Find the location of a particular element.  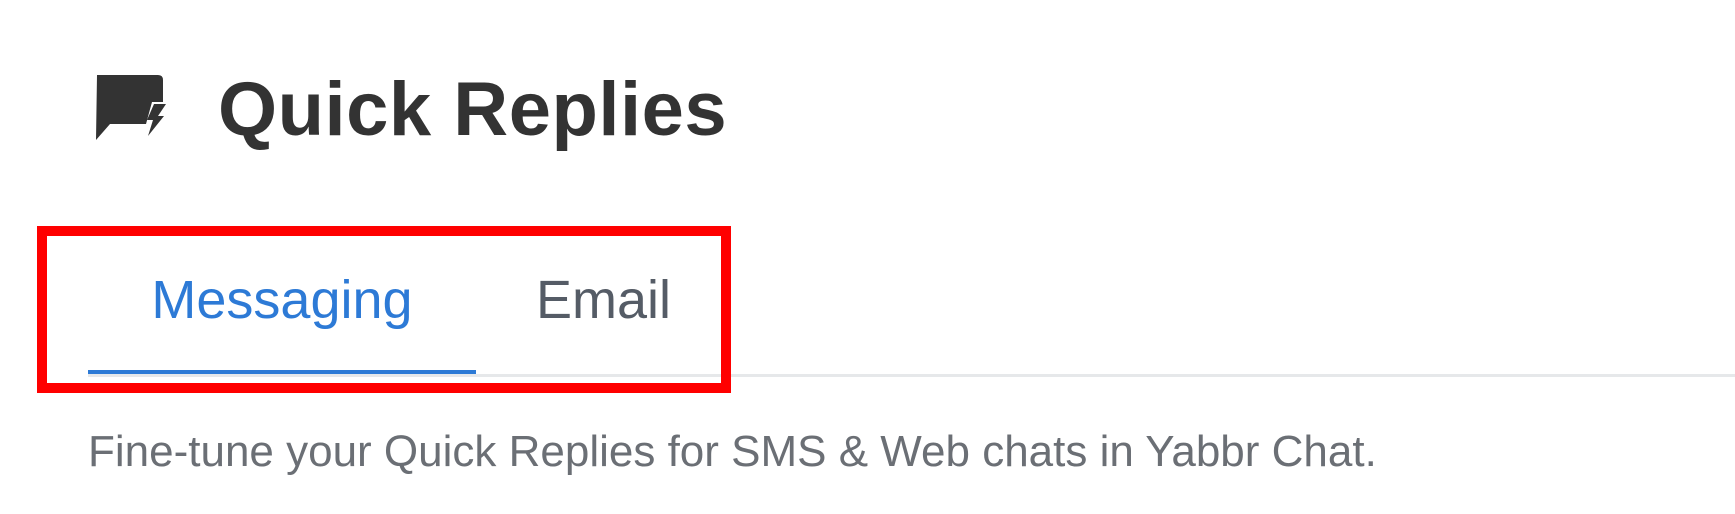

page-header: Quick Replies is located at coordinates (409, 110).